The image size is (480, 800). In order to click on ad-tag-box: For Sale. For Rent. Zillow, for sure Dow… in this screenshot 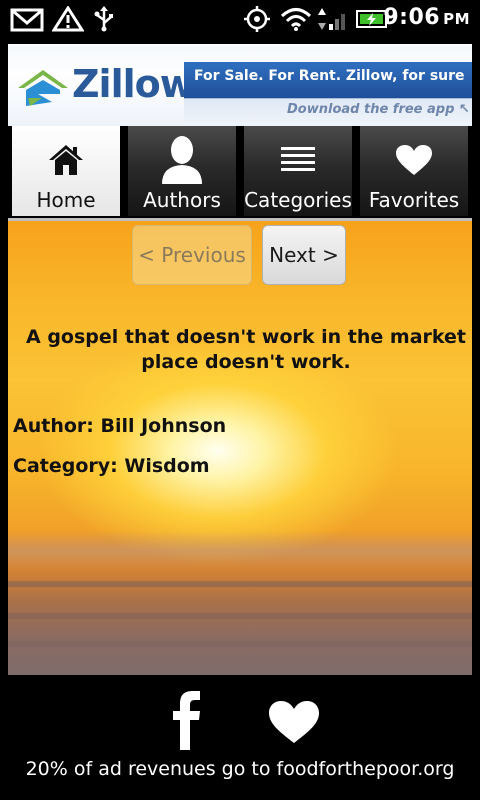, I will do `click(328, 92)`.